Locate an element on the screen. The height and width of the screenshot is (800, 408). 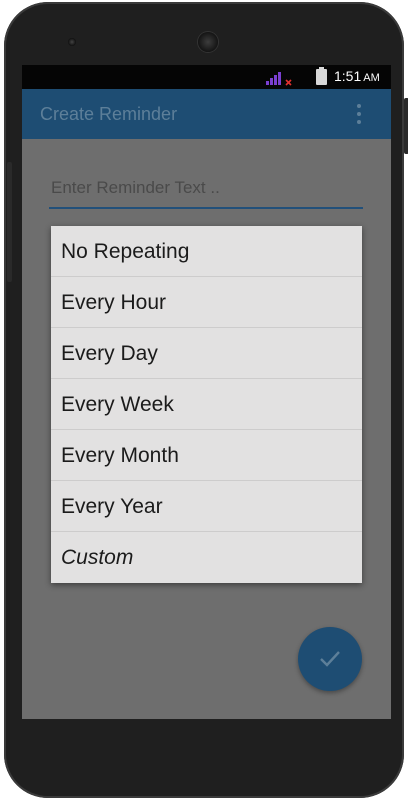
menu-item-every-year: Every Year is located at coordinates (206, 506).